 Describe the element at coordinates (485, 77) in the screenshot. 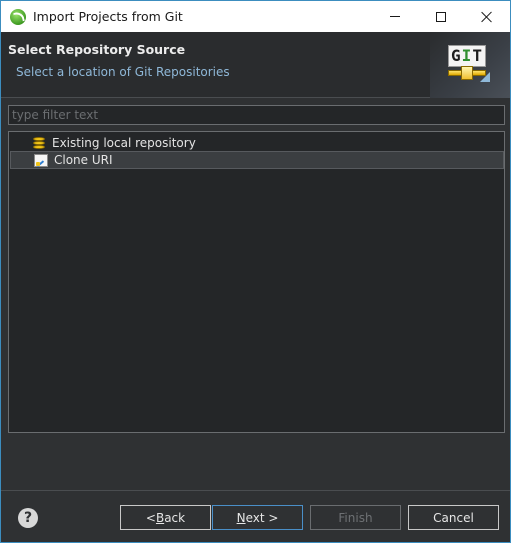

I see `corner-triangle-icon` at that location.